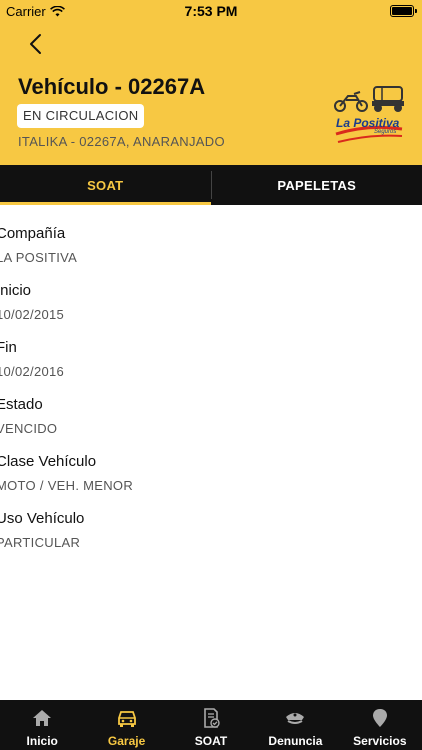 This screenshot has width=422, height=750. Describe the element at coordinates (368, 123) in the screenshot. I see `insurer-logo-text: La Positiva` at that location.